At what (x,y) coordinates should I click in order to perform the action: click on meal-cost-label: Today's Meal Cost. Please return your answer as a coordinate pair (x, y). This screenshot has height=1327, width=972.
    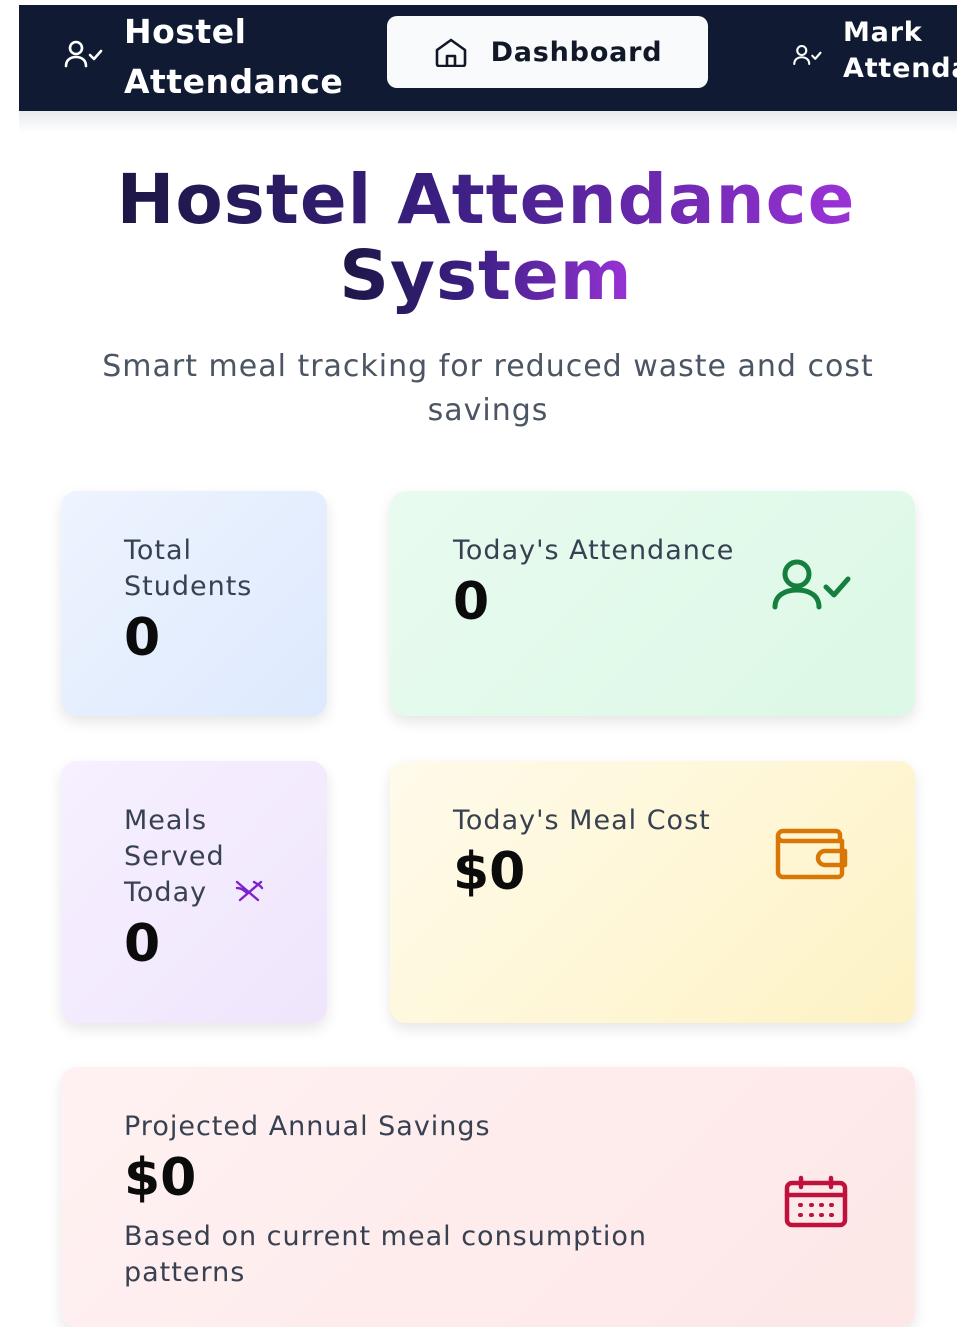
    Looking at the image, I should click on (582, 820).